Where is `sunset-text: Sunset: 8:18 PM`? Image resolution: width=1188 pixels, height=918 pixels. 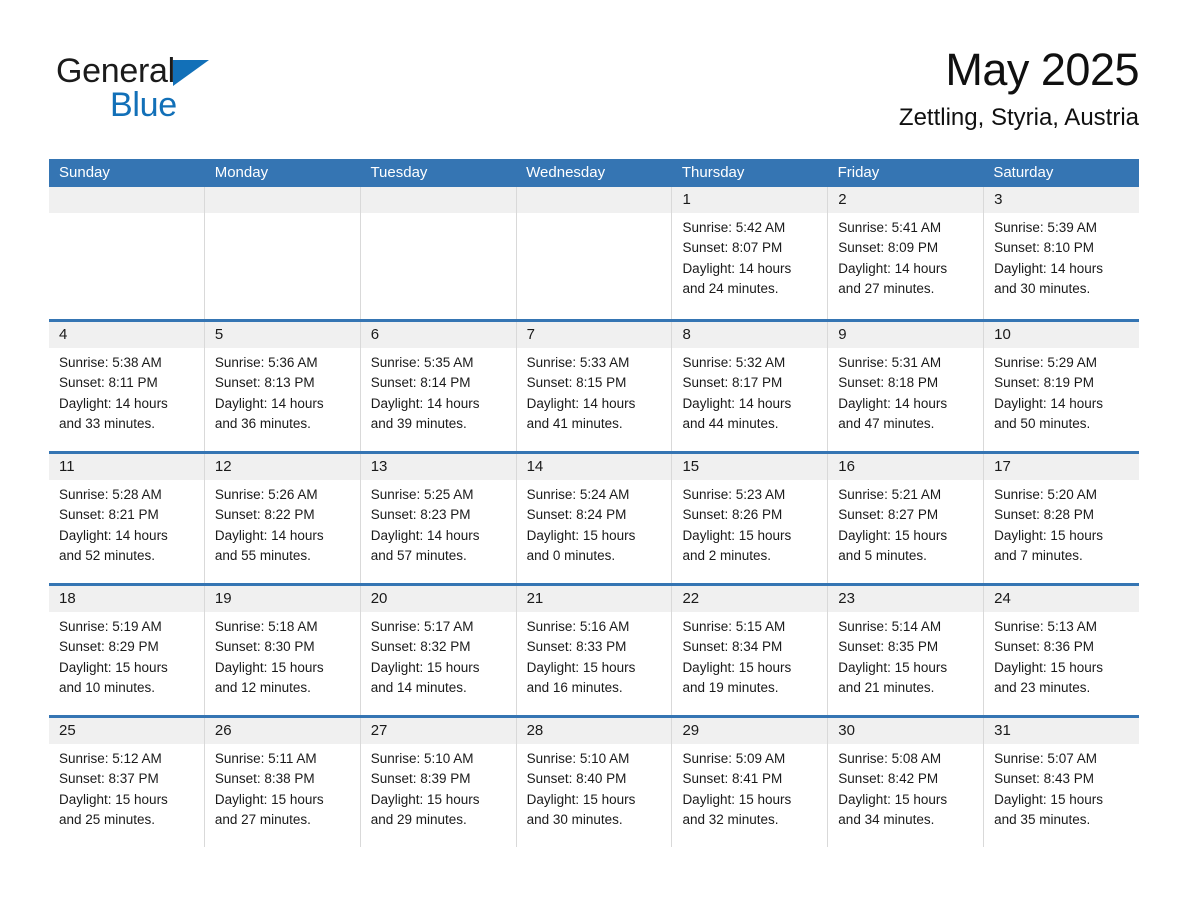 sunset-text: Sunset: 8:18 PM is located at coordinates (888, 383).